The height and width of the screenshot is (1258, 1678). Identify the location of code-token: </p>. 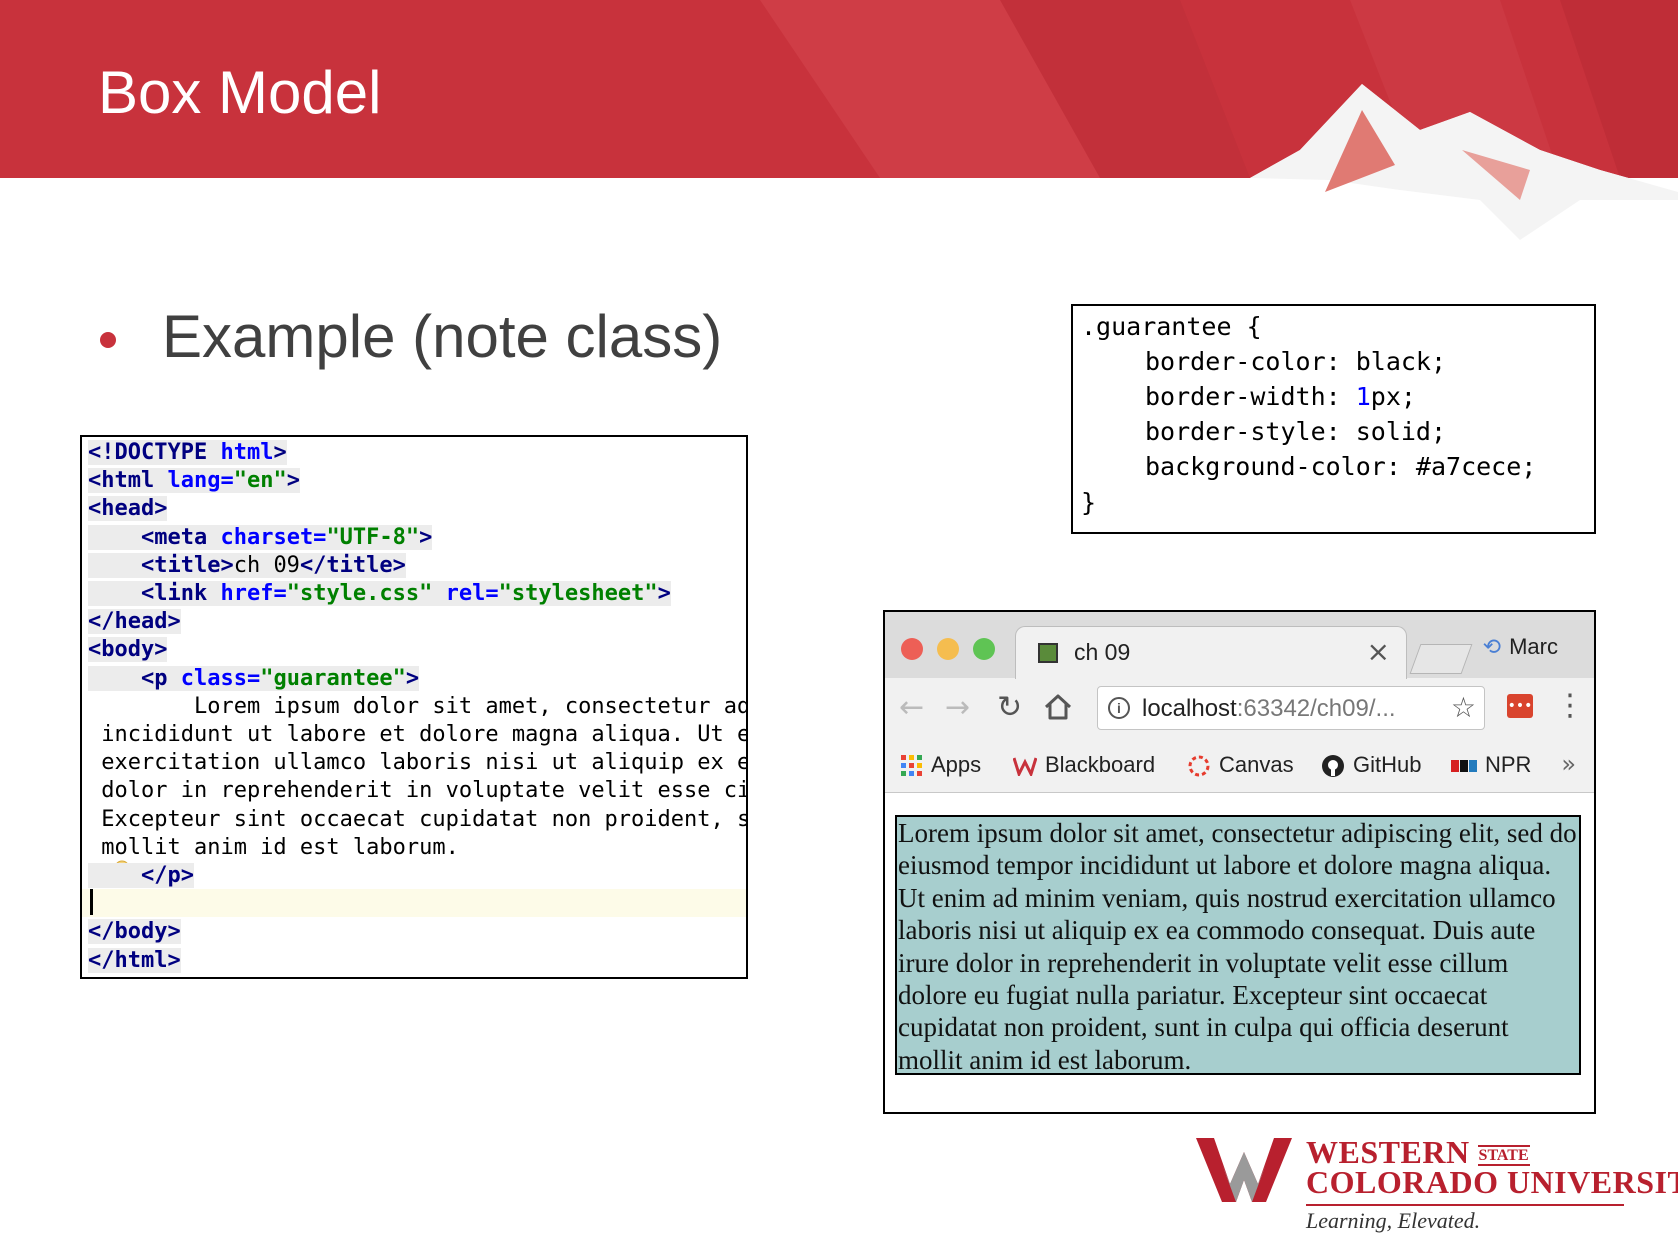
(167, 875).